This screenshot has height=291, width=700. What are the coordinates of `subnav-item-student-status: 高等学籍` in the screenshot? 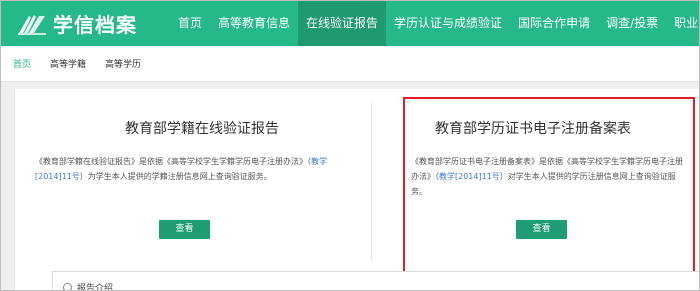 It's located at (68, 63).